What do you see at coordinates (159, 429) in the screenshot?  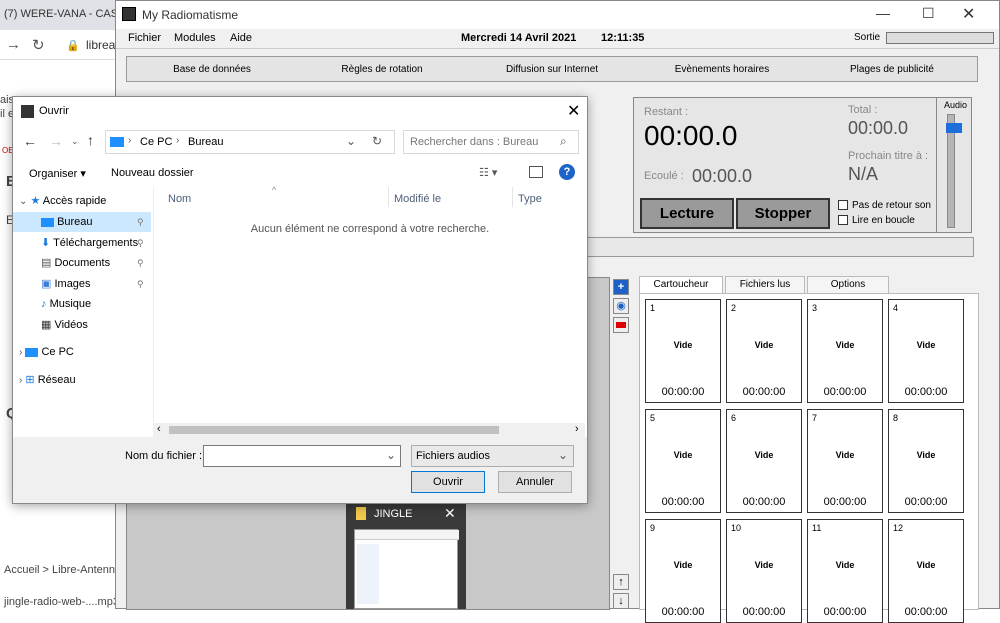 I see `scroll-left-icon: ‹` at bounding box center [159, 429].